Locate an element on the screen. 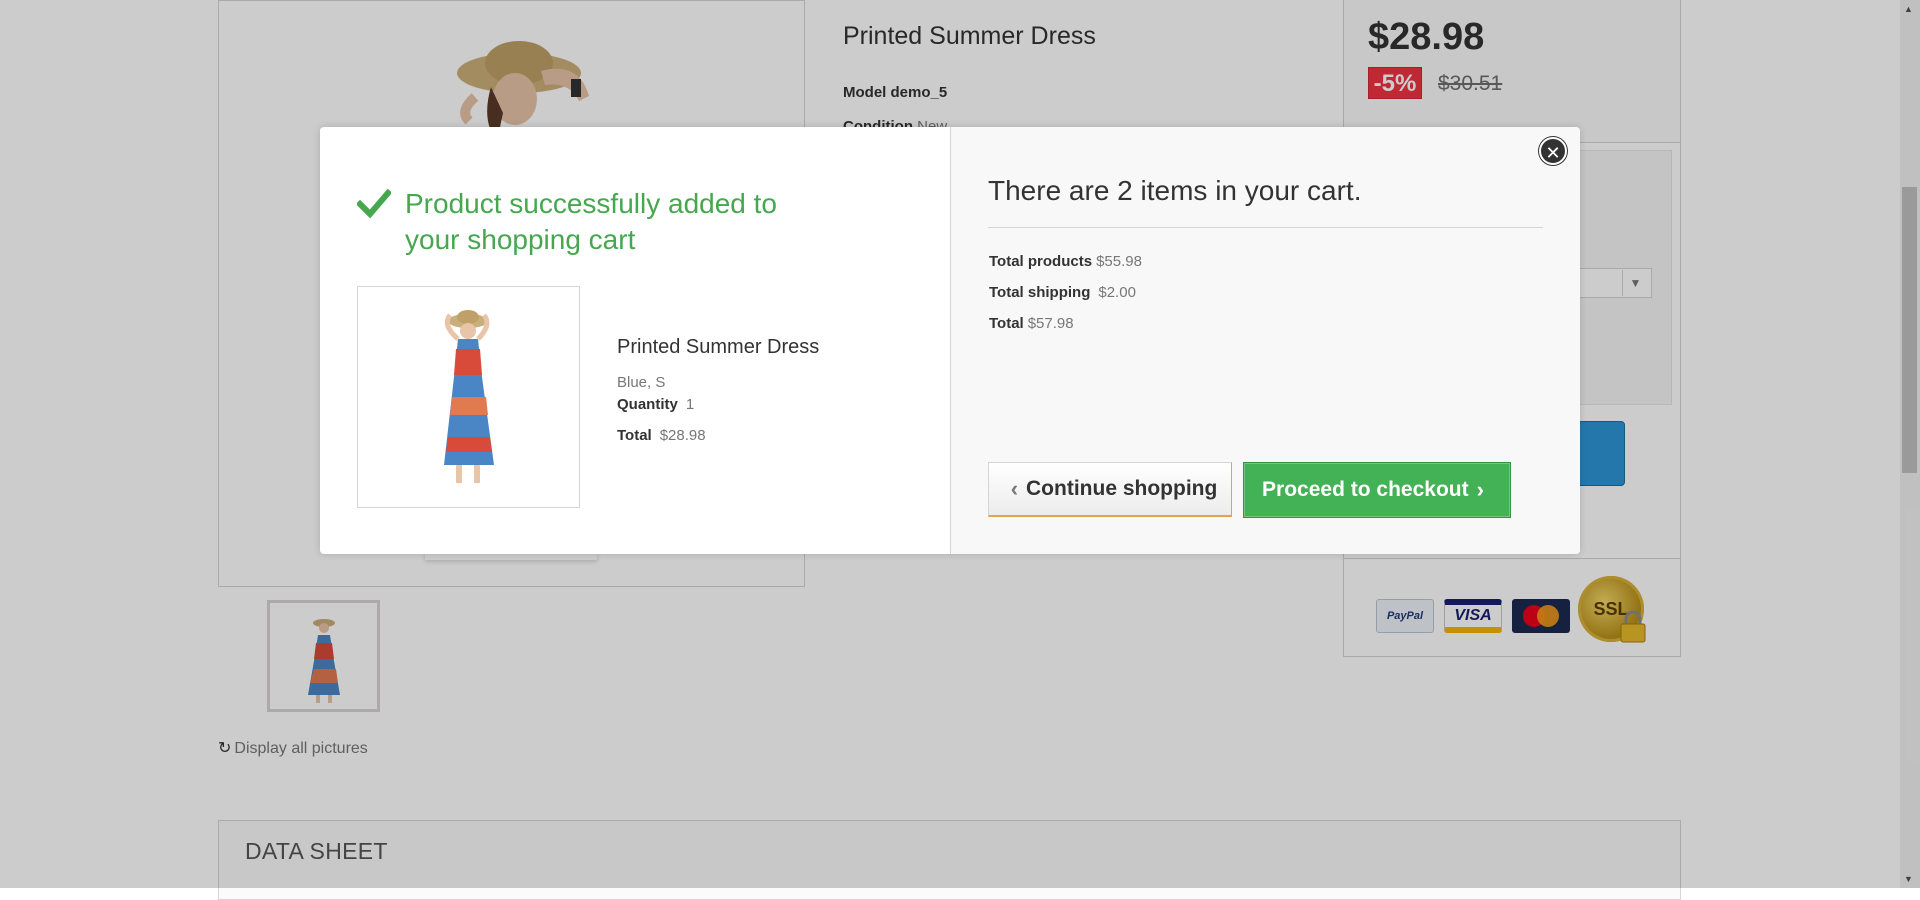 Image resolution: width=1920 pixels, height=900 pixels. chevron-left-icon: ‹ is located at coordinates (1014, 488).